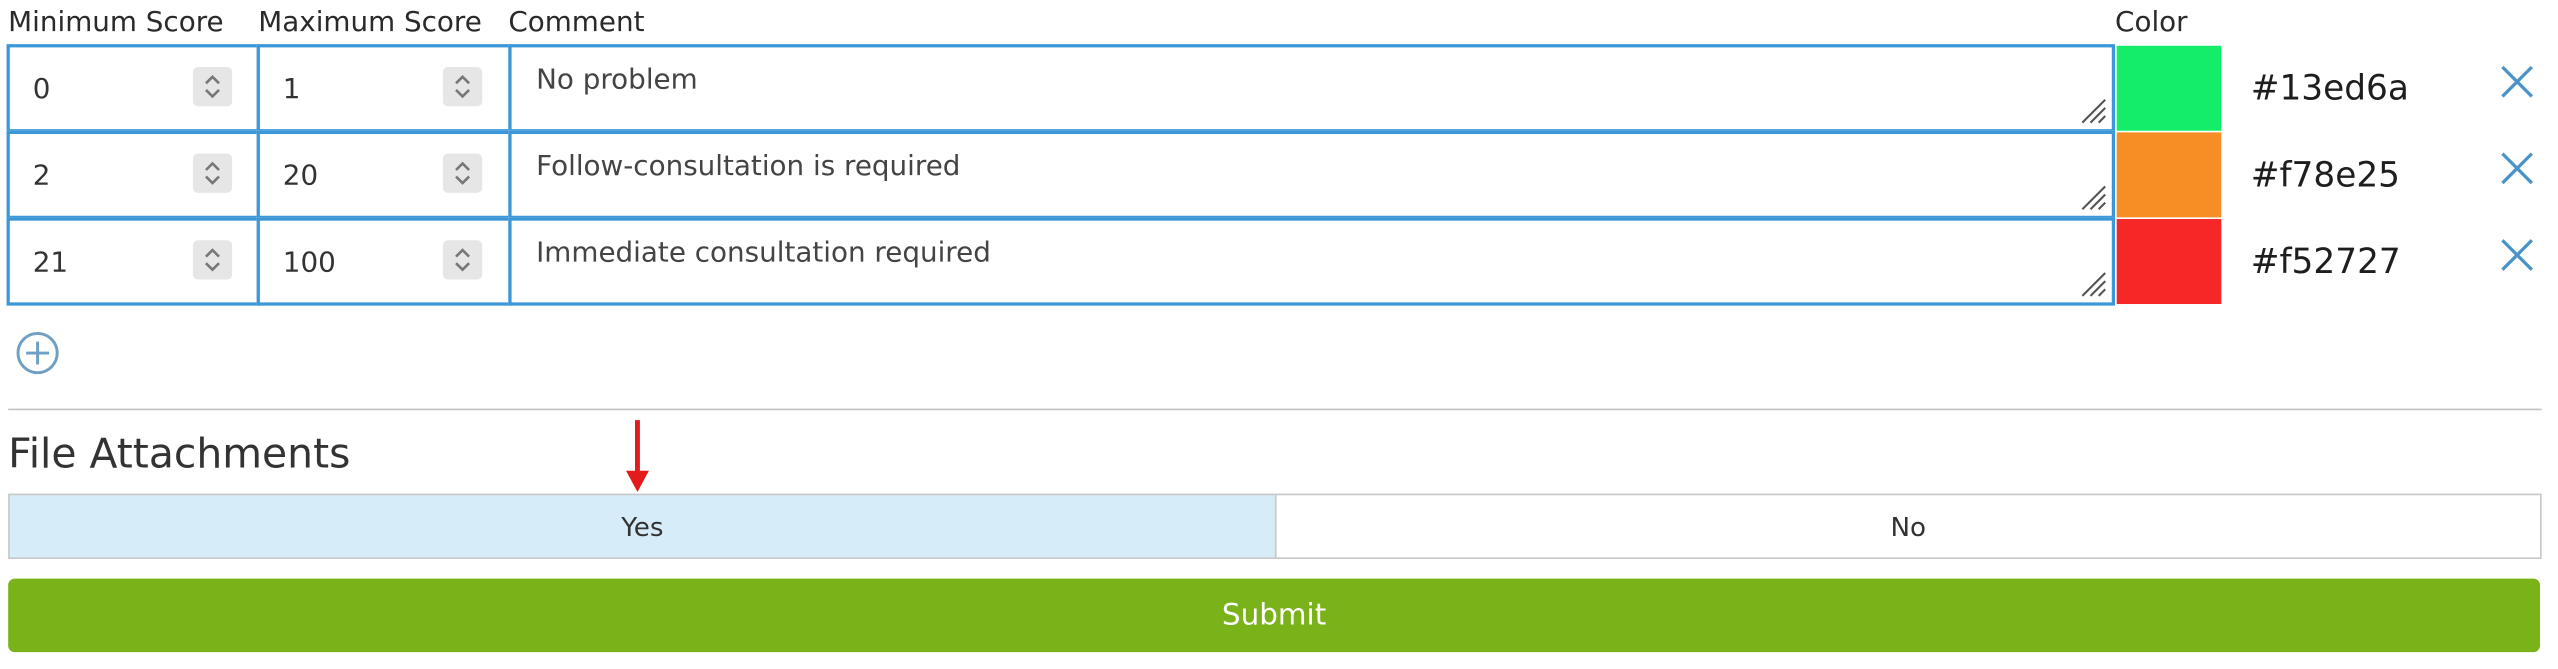  What do you see at coordinates (2325, 261) in the screenshot?
I see `color-hex-value: #f52727` at bounding box center [2325, 261].